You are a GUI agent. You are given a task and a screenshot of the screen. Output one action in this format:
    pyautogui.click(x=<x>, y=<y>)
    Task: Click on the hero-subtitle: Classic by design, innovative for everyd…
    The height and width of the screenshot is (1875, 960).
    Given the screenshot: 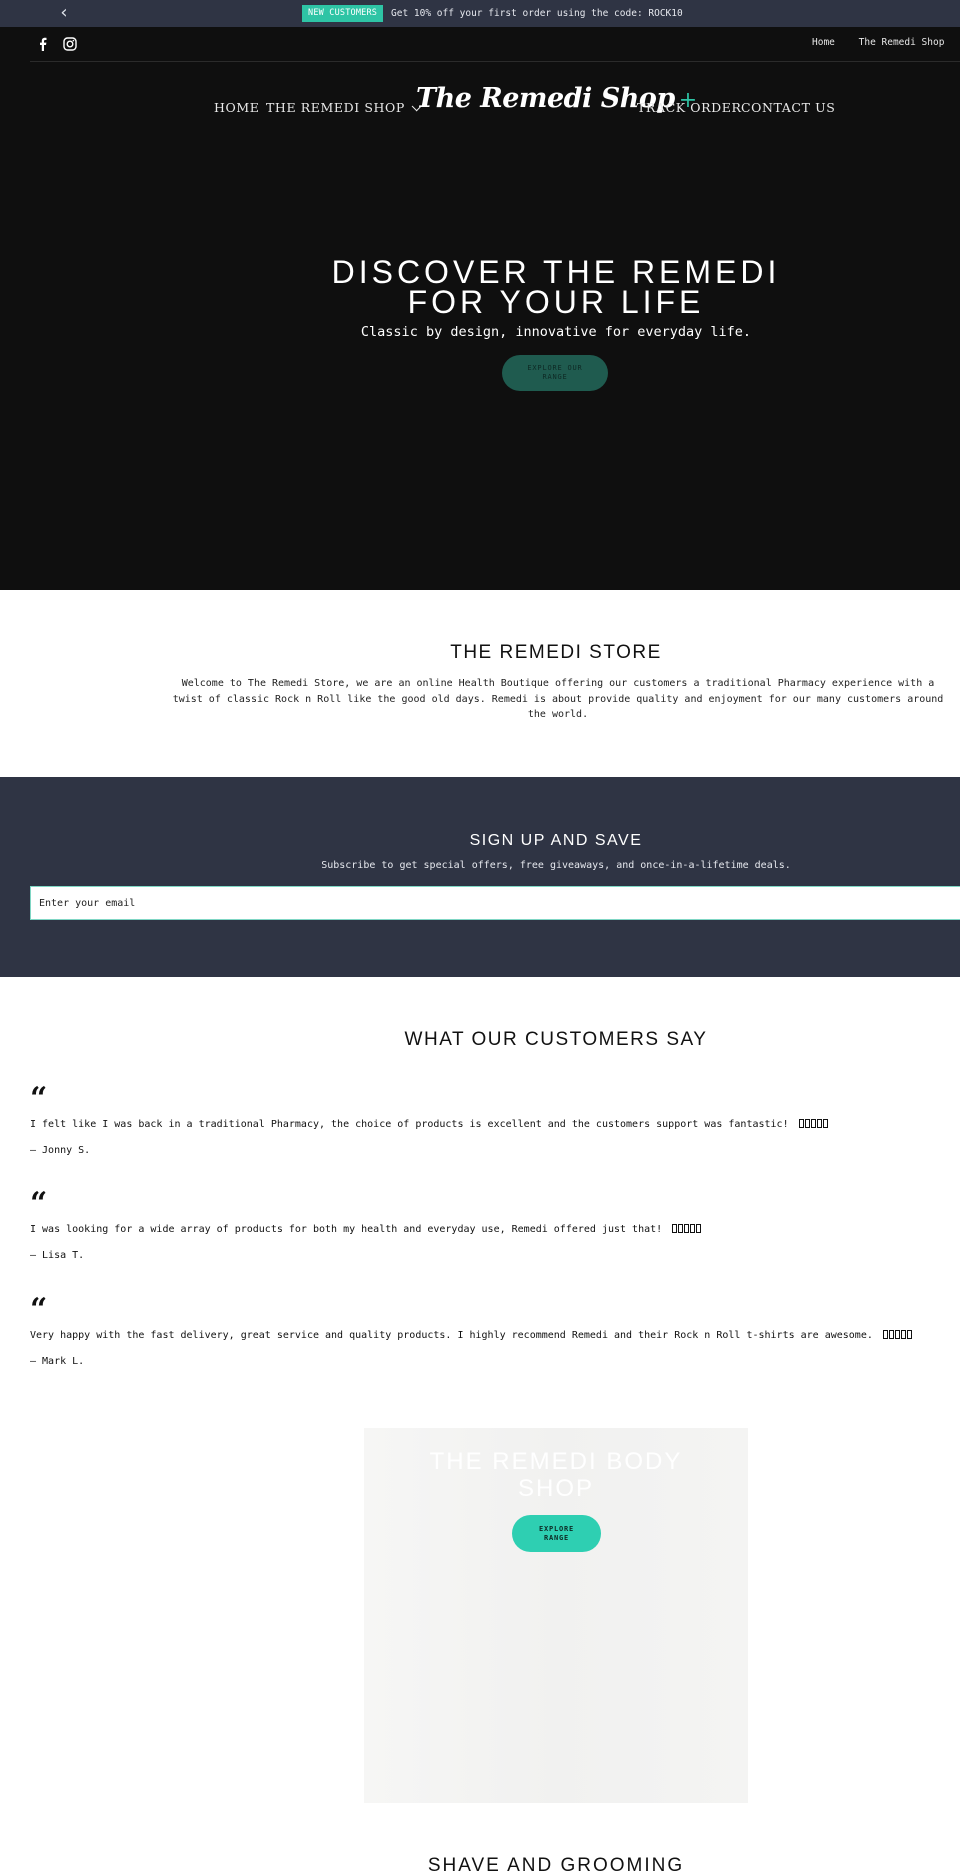 What is the action you would take?
    pyautogui.click(x=556, y=332)
    